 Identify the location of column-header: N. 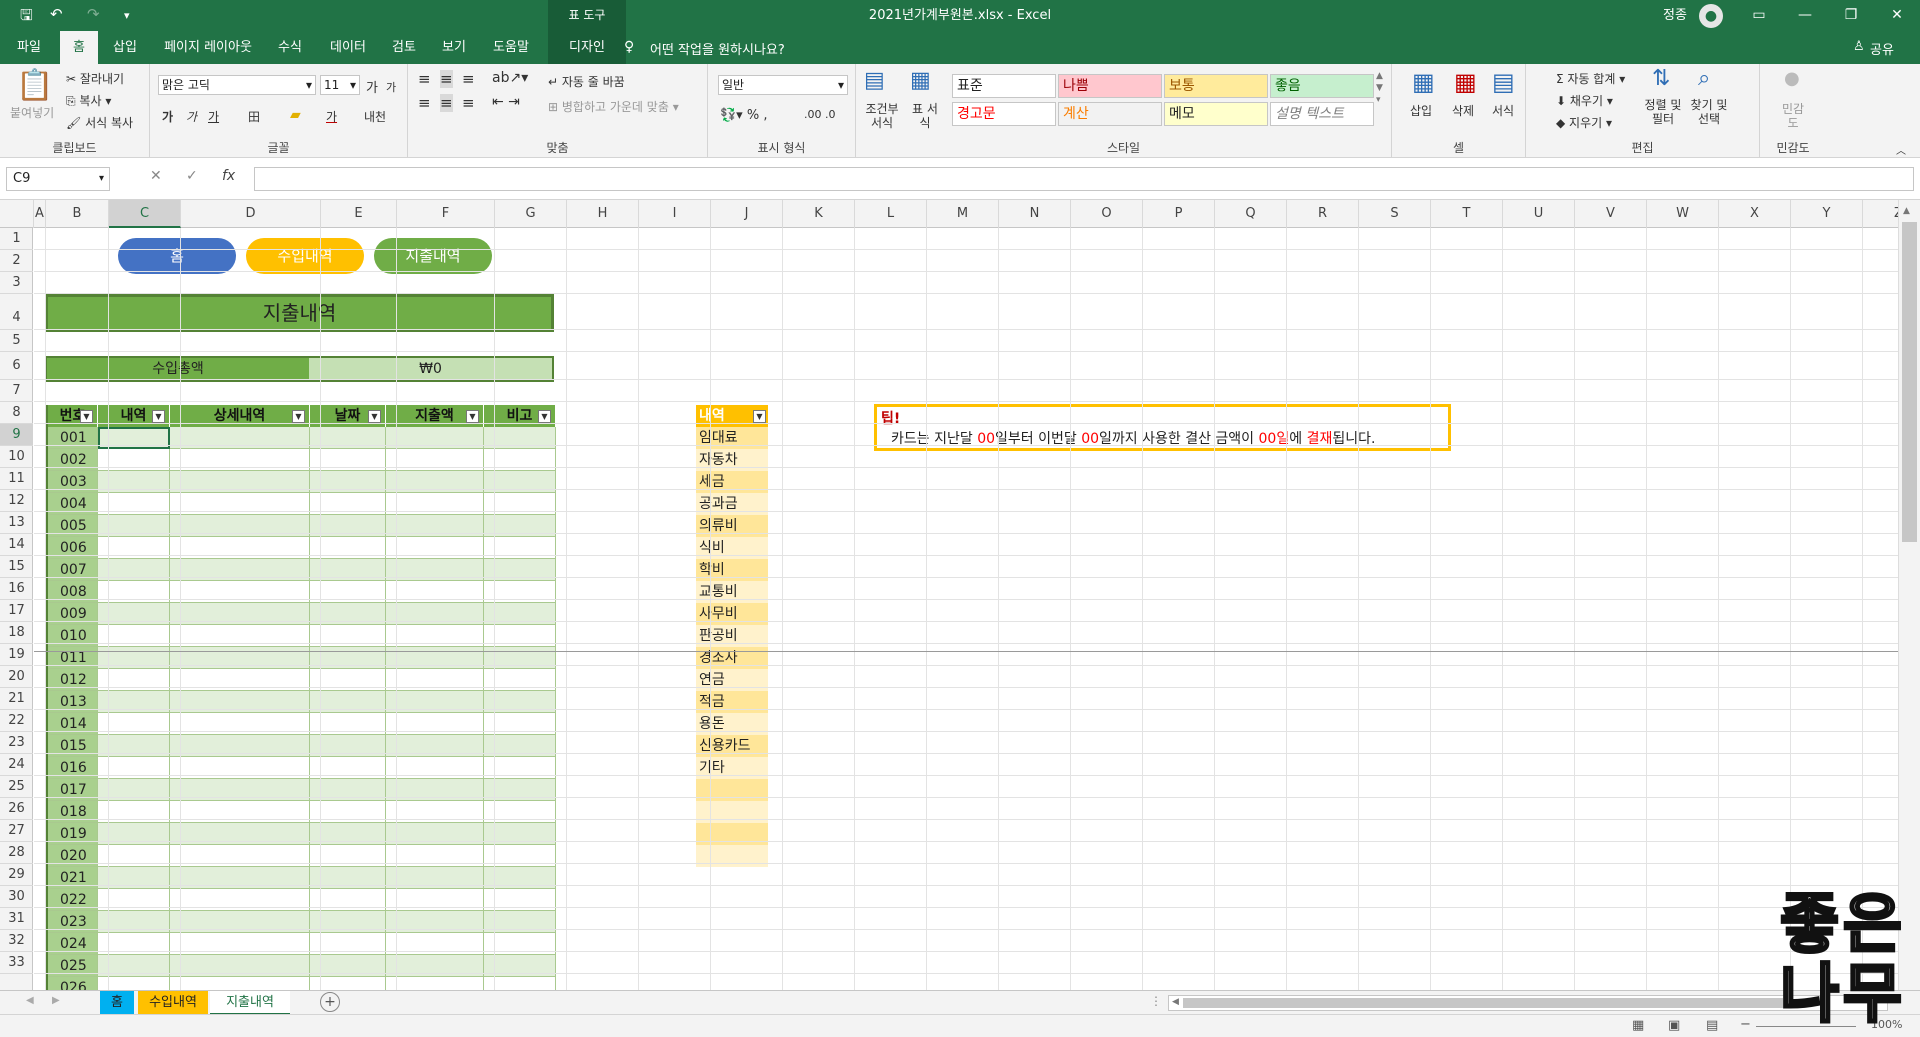
(1035, 214).